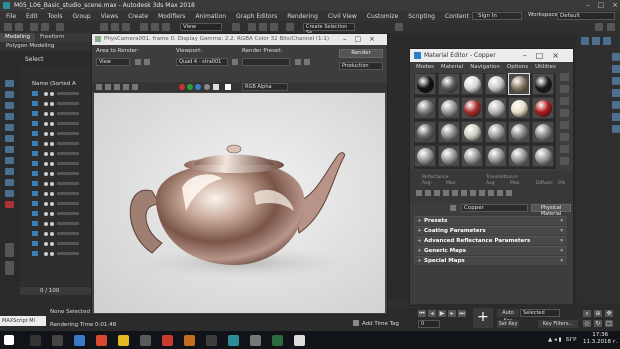  Describe the element at coordinates (437, 193) in the screenshot. I see `assign-to-selection-icon` at that location.